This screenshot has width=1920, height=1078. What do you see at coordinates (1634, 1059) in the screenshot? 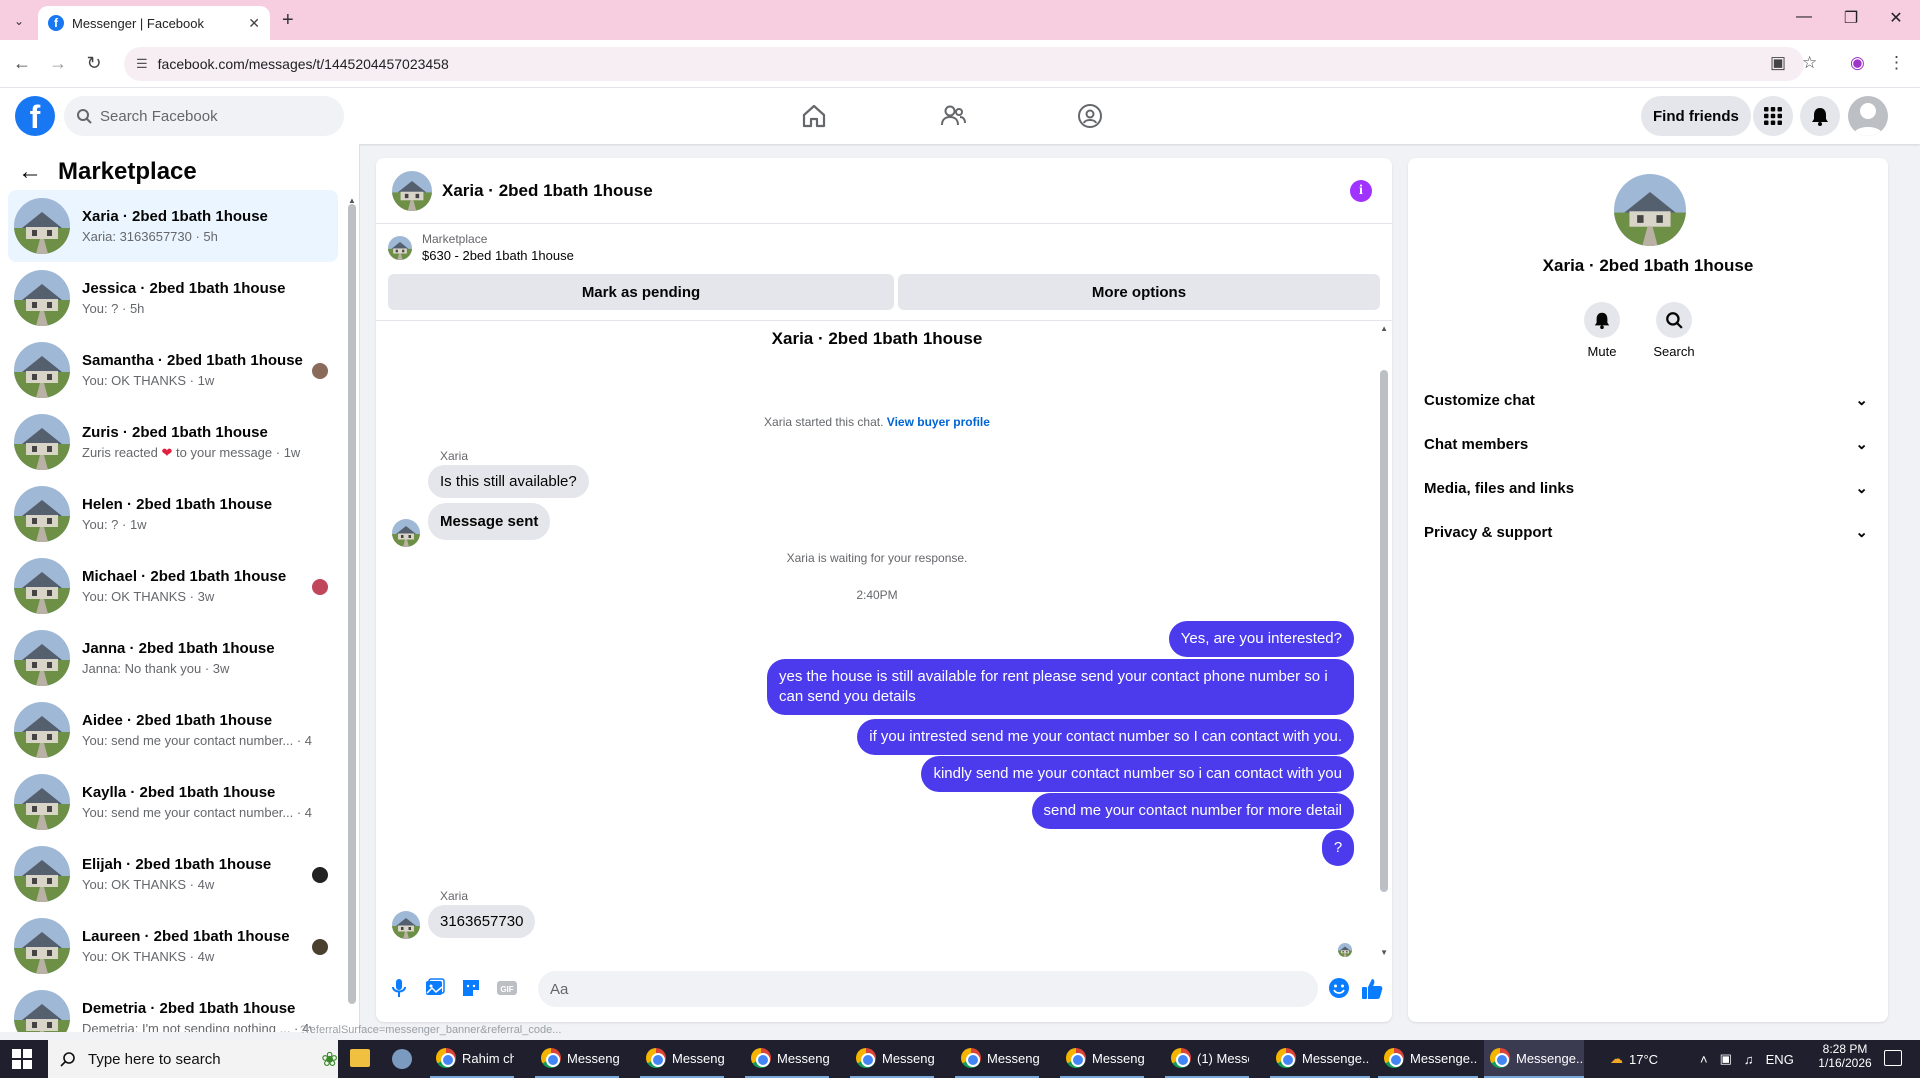
I see `weather-widget: ☁ 17°C` at bounding box center [1634, 1059].